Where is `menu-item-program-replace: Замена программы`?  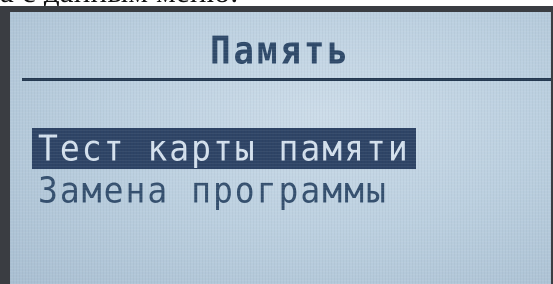
menu-item-program-replace: Замена программы is located at coordinates (224, 190).